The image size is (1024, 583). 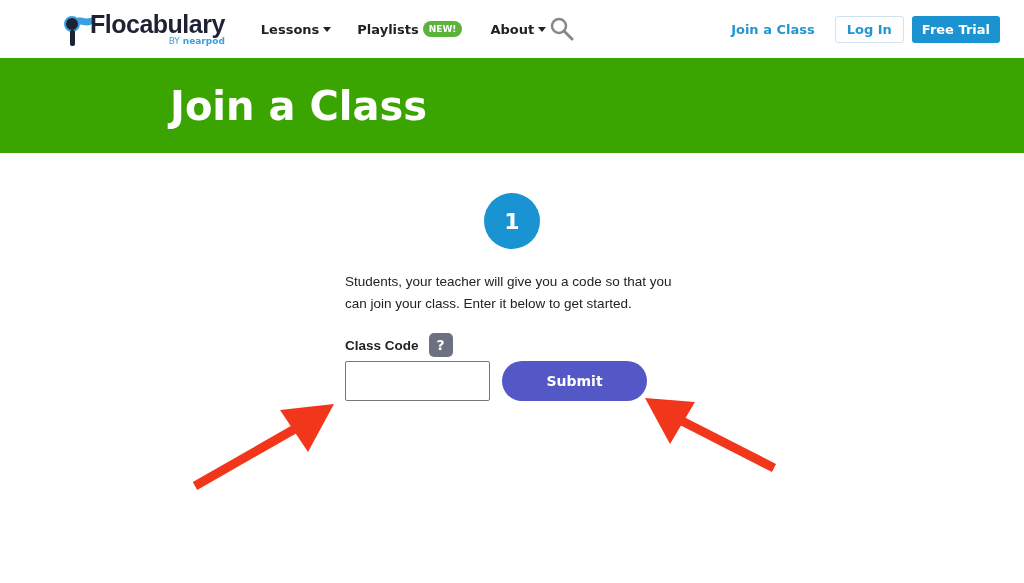 What do you see at coordinates (509, 293) in the screenshot?
I see `instructions-text: Students, your teacher will give you a code so that you can join your class. Enter it below to get started.` at bounding box center [509, 293].